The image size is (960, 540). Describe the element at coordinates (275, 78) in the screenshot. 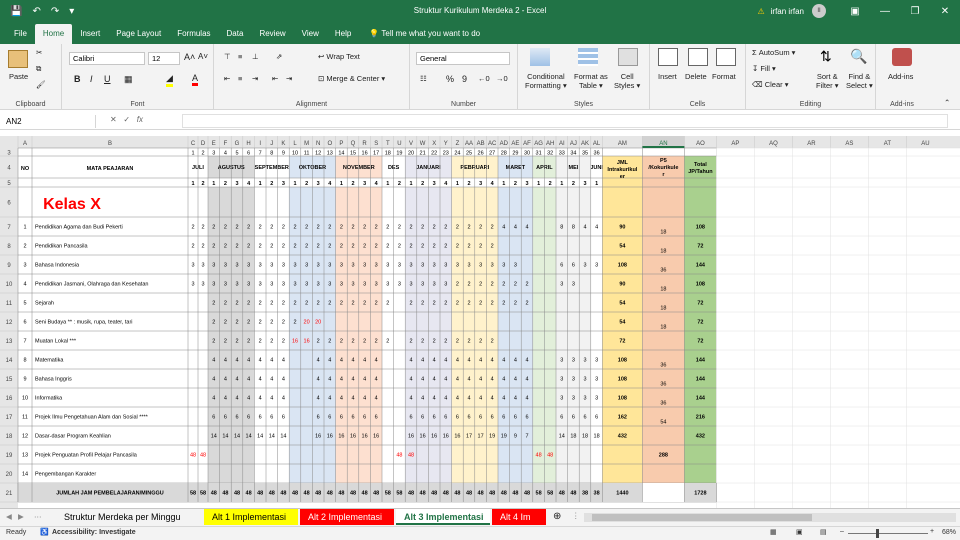

I see `decrease-indent-icon: ⇤` at that location.